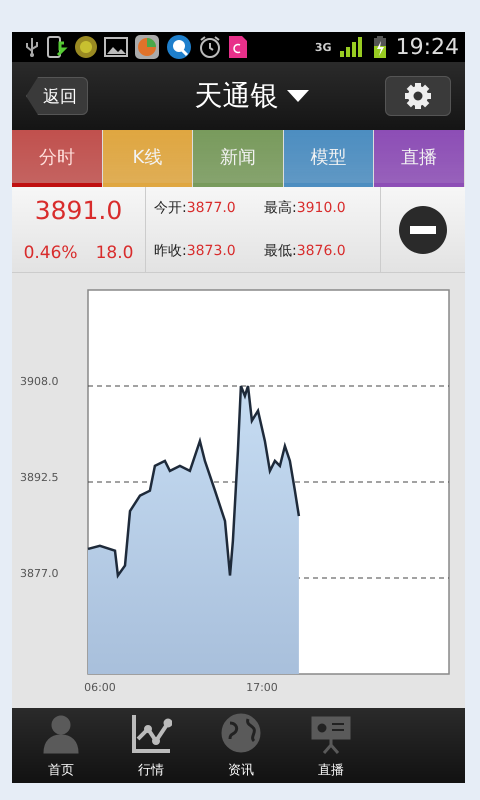 The width and height of the screenshot is (480, 800). Describe the element at coordinates (236, 96) in the screenshot. I see `page-title: 天通银` at that location.